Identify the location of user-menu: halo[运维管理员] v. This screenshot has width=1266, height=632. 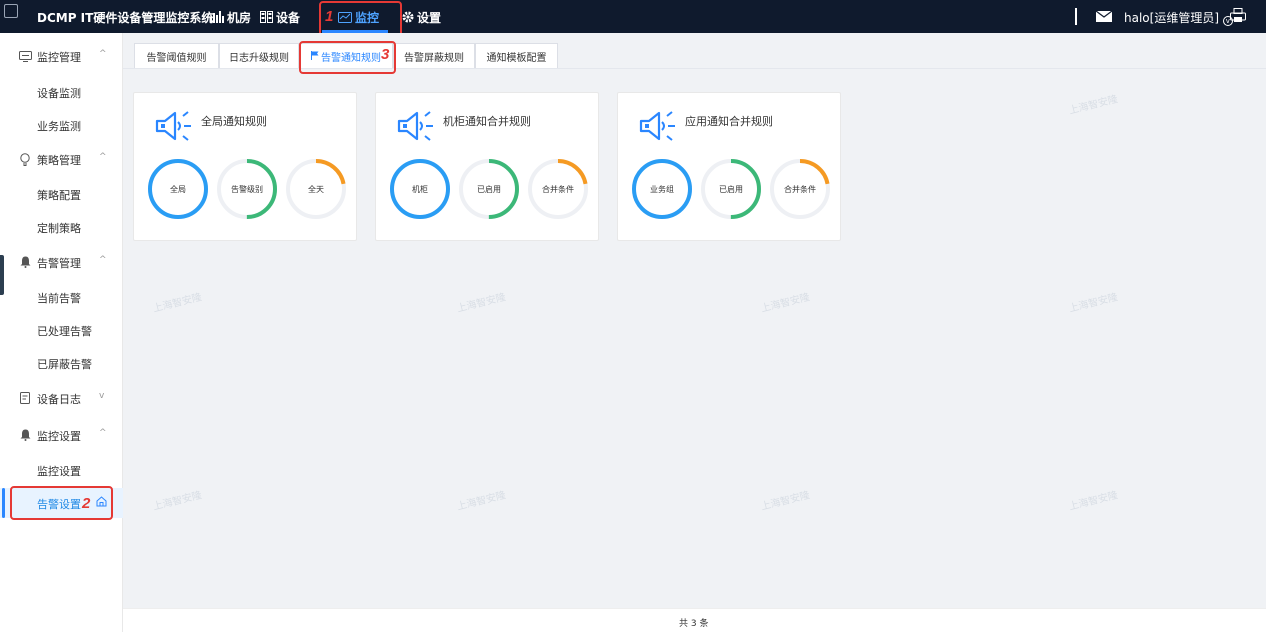
(1178, 17).